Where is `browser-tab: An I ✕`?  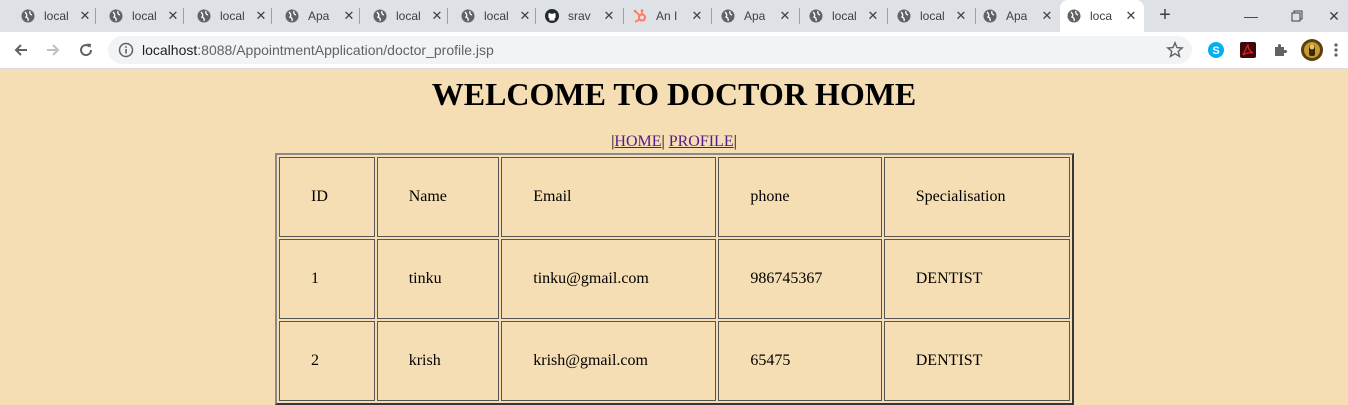 browser-tab: An I ✕ is located at coordinates (668, 16).